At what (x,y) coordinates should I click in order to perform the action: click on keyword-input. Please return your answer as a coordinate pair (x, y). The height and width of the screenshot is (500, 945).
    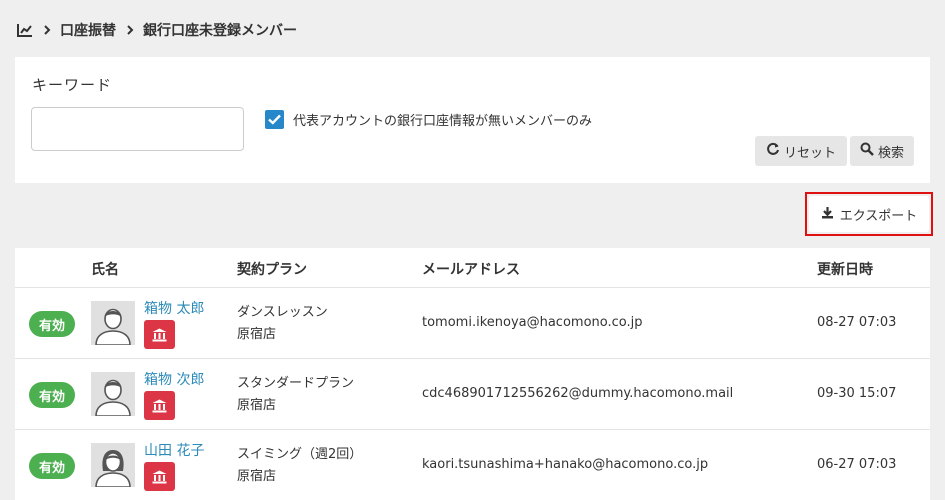
    Looking at the image, I should click on (137, 129).